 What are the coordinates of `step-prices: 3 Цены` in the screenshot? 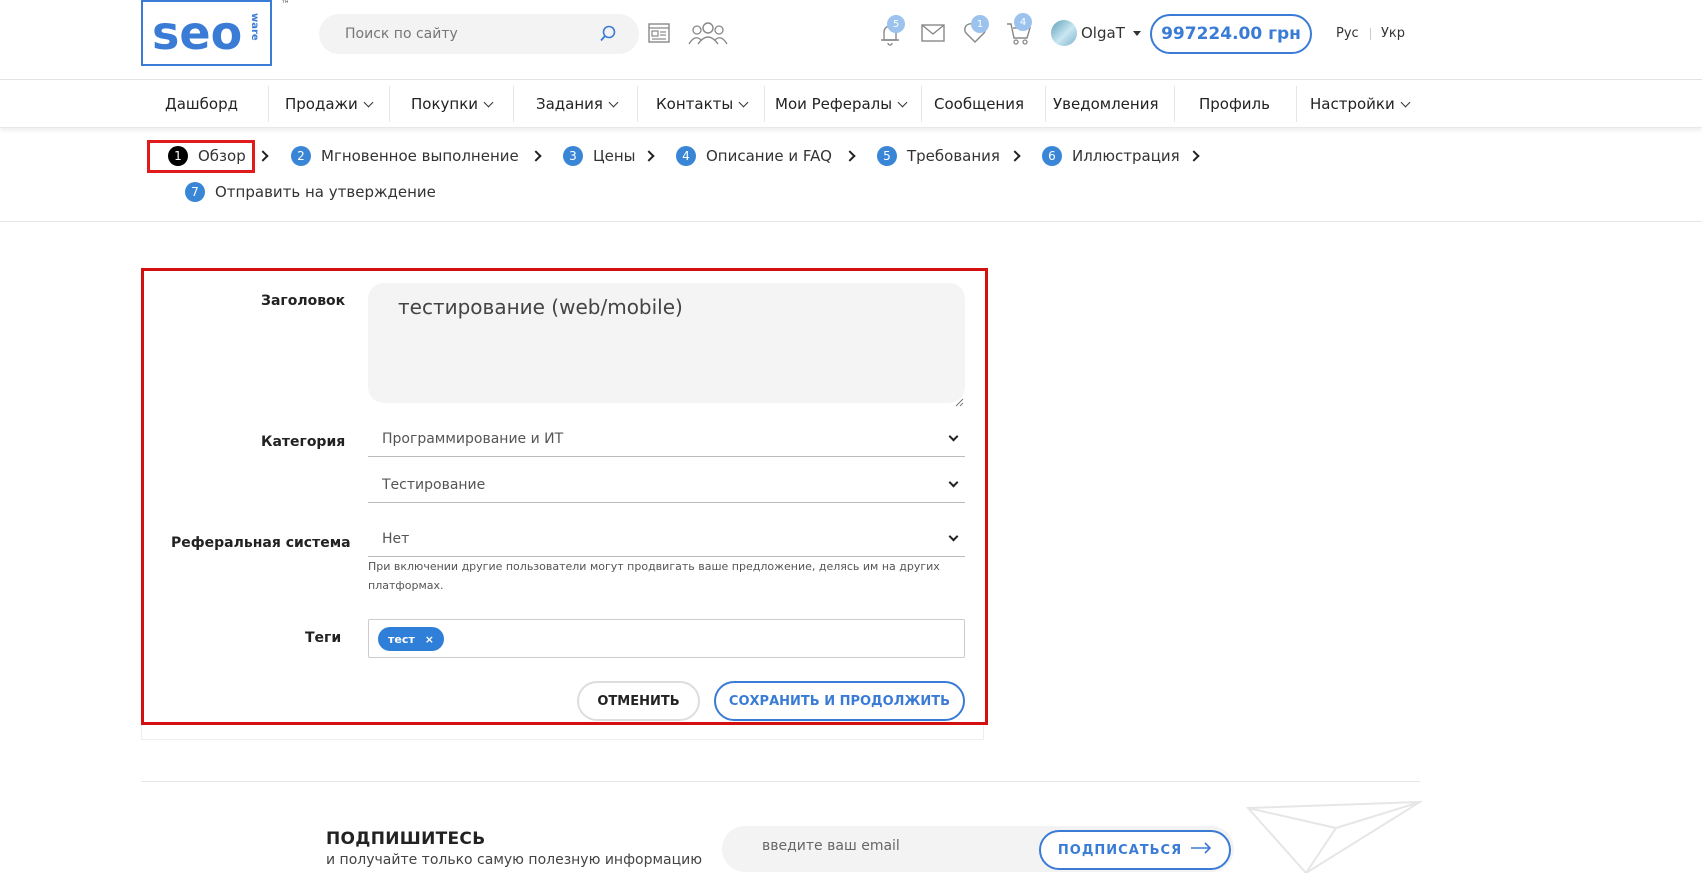 It's located at (599, 156).